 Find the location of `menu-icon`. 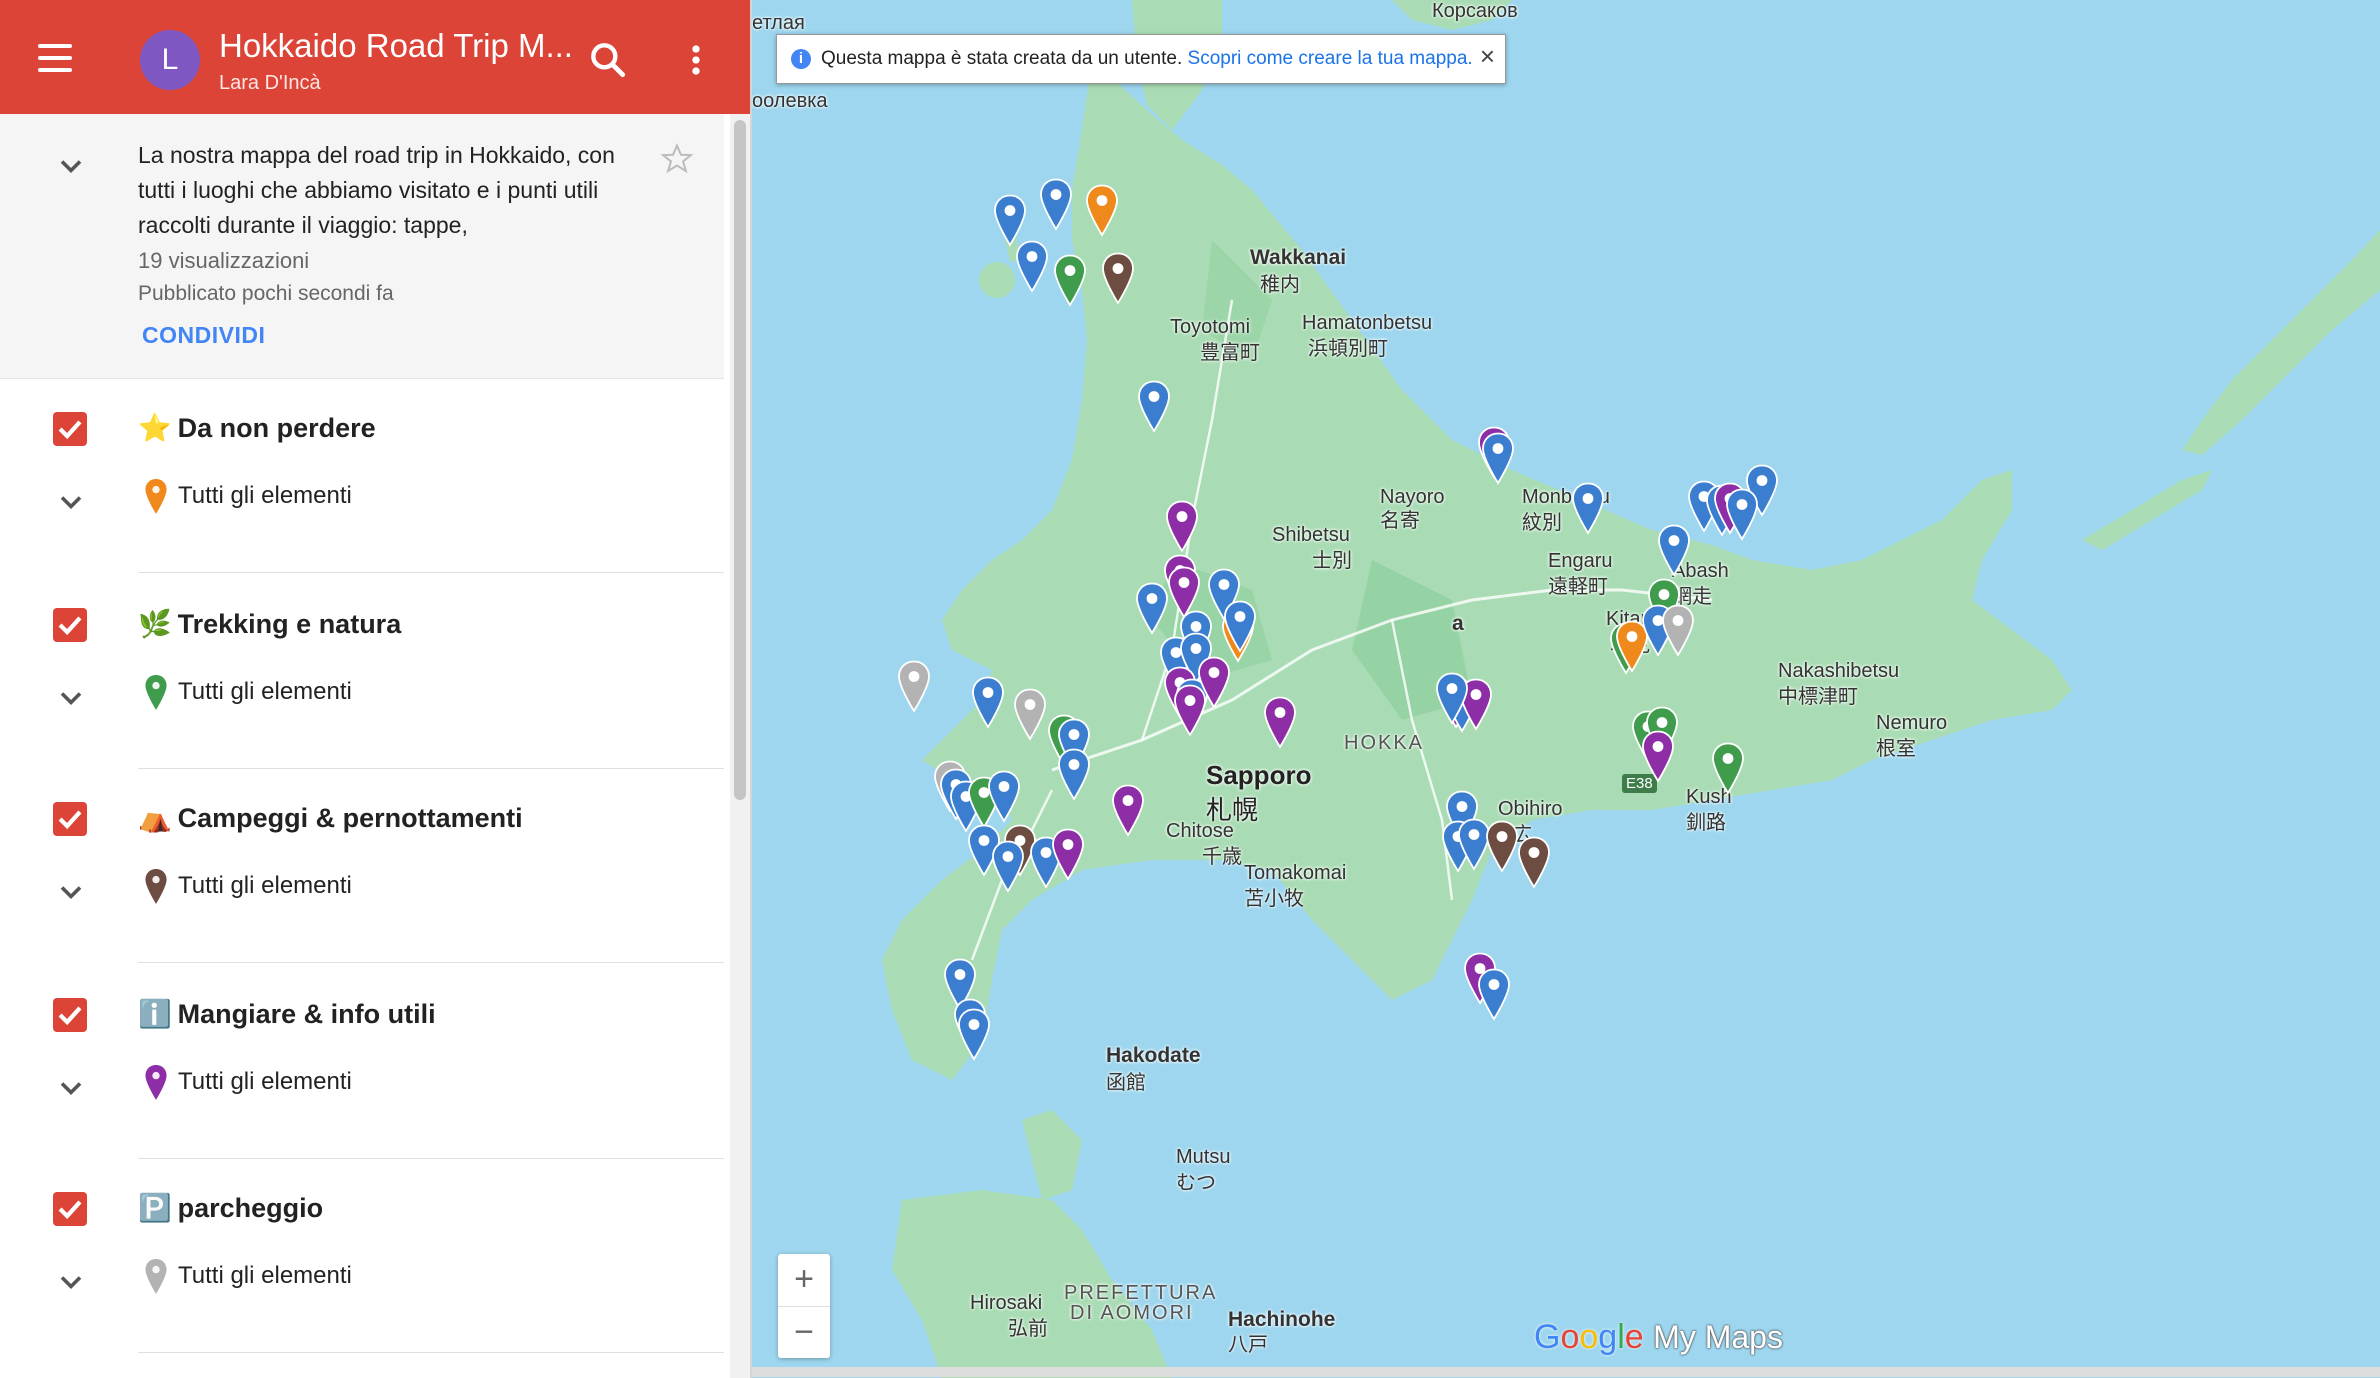

menu-icon is located at coordinates (56, 58).